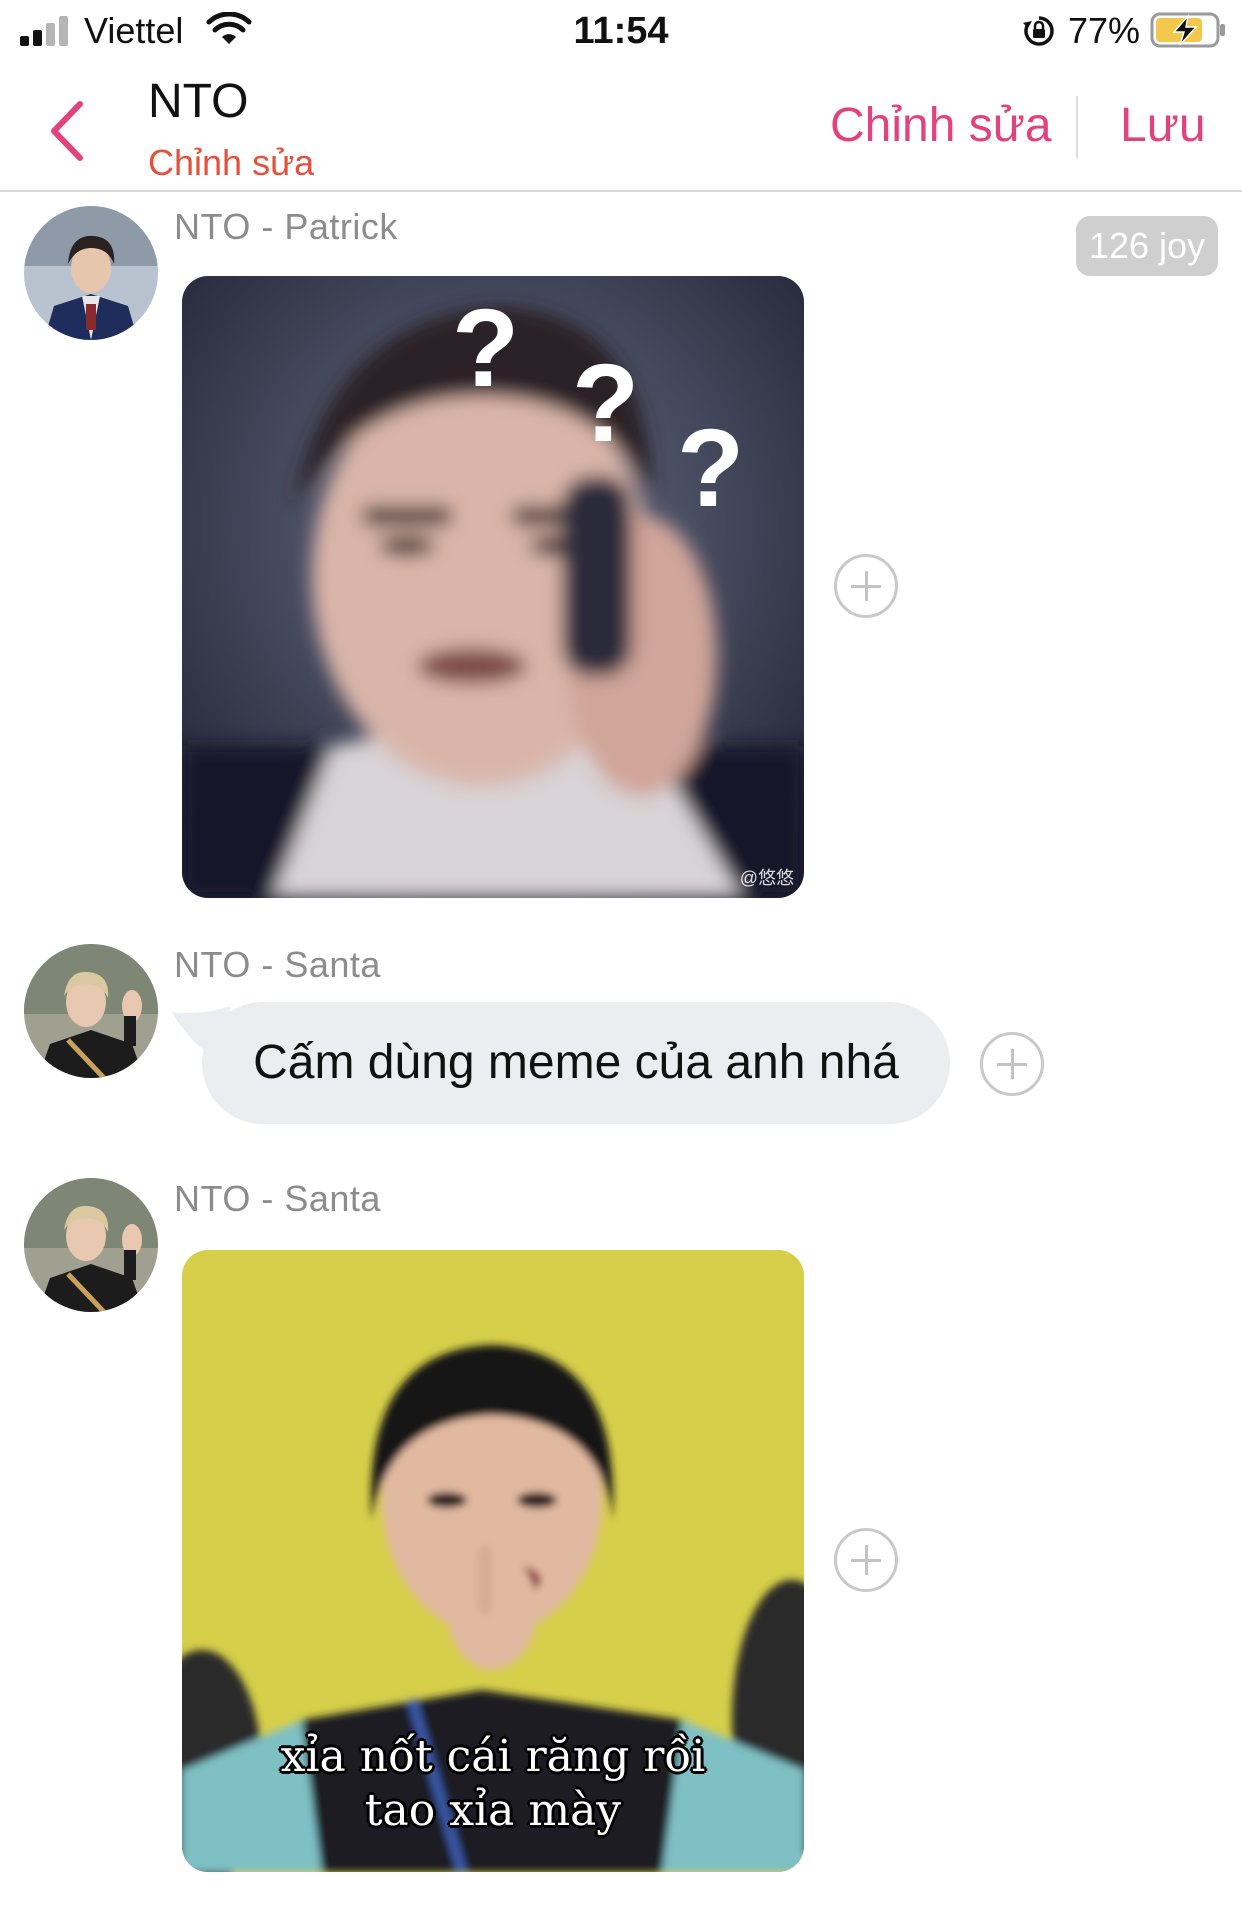  Describe the element at coordinates (621, 127) in the screenshot. I see `nav-bar: NTO Chỉnh sửa Chỉnh sửa Lưu` at that location.